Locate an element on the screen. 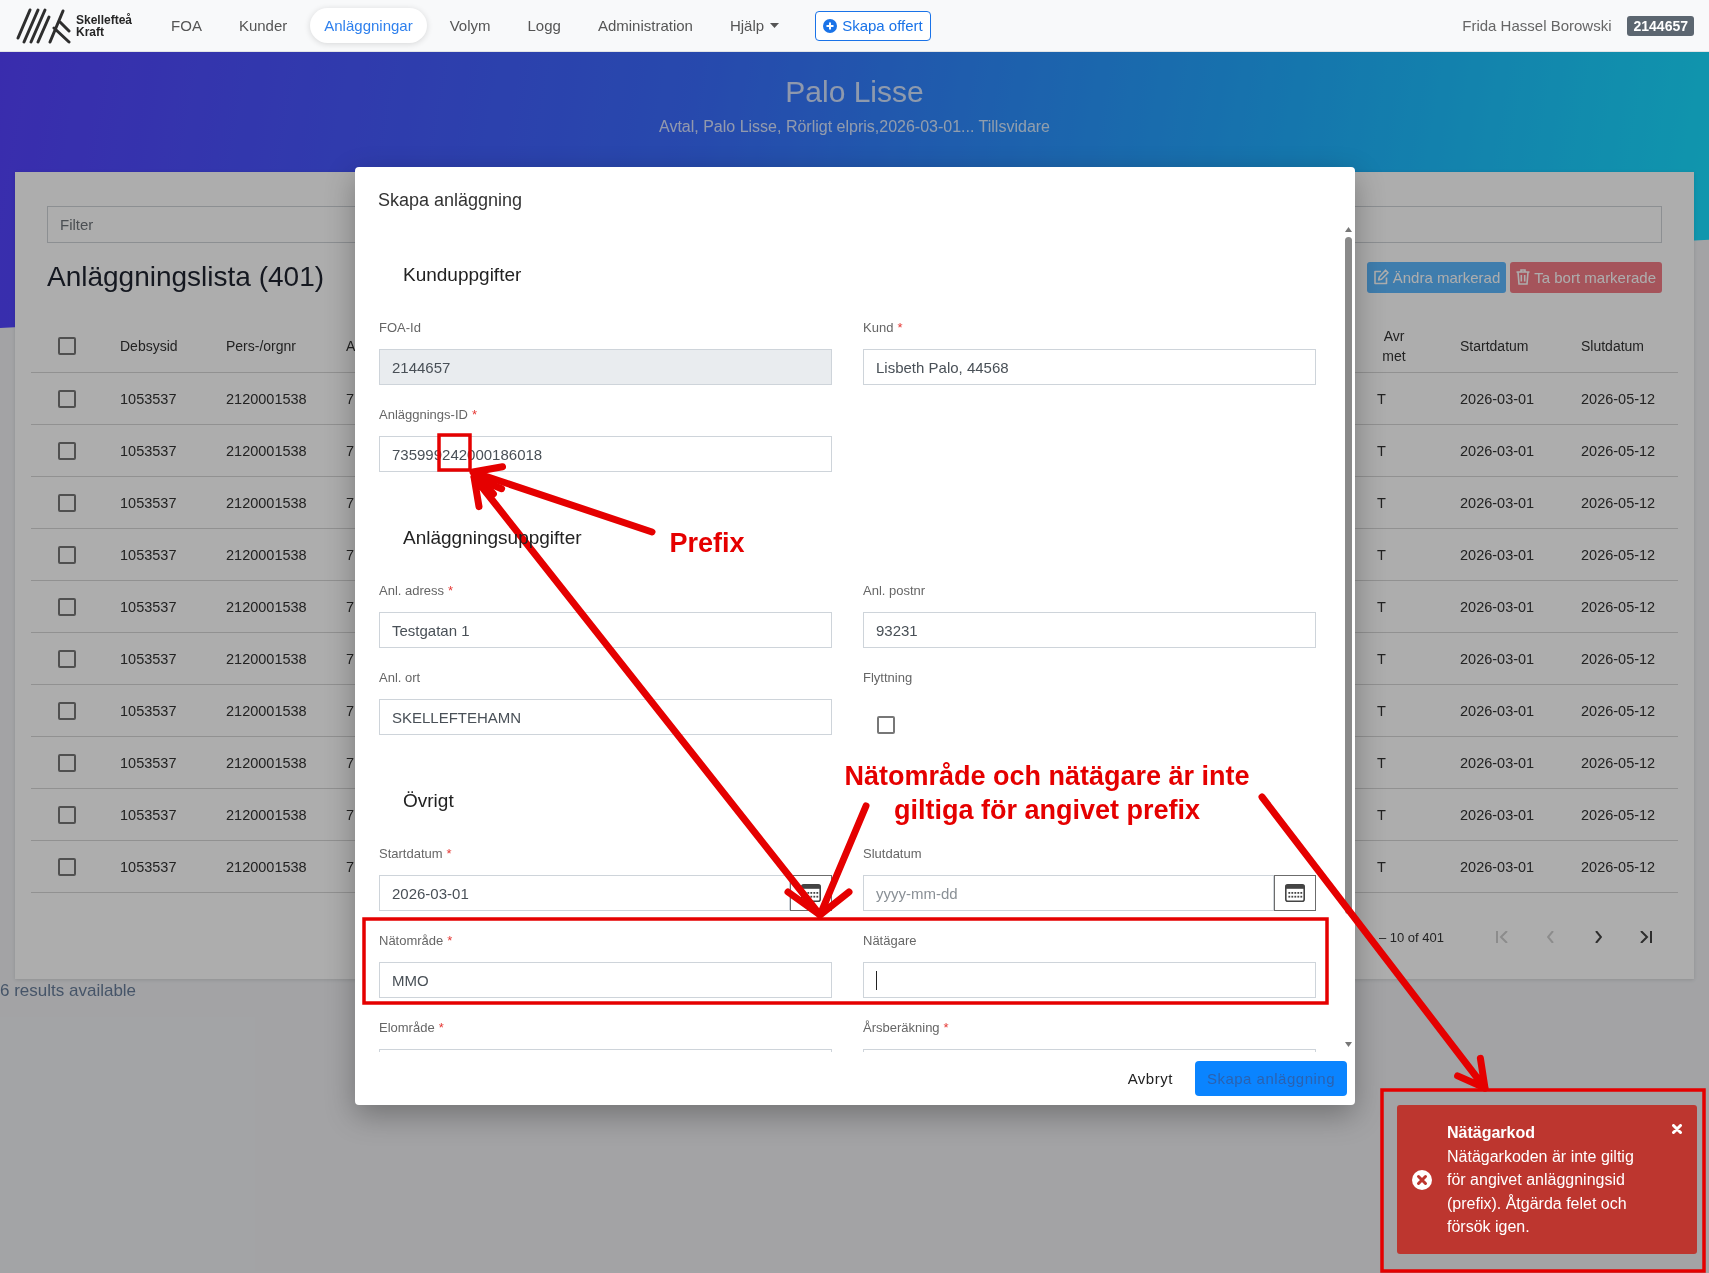 The height and width of the screenshot is (1273, 1709). create-offer-button: Skapa offert is located at coordinates (873, 25).